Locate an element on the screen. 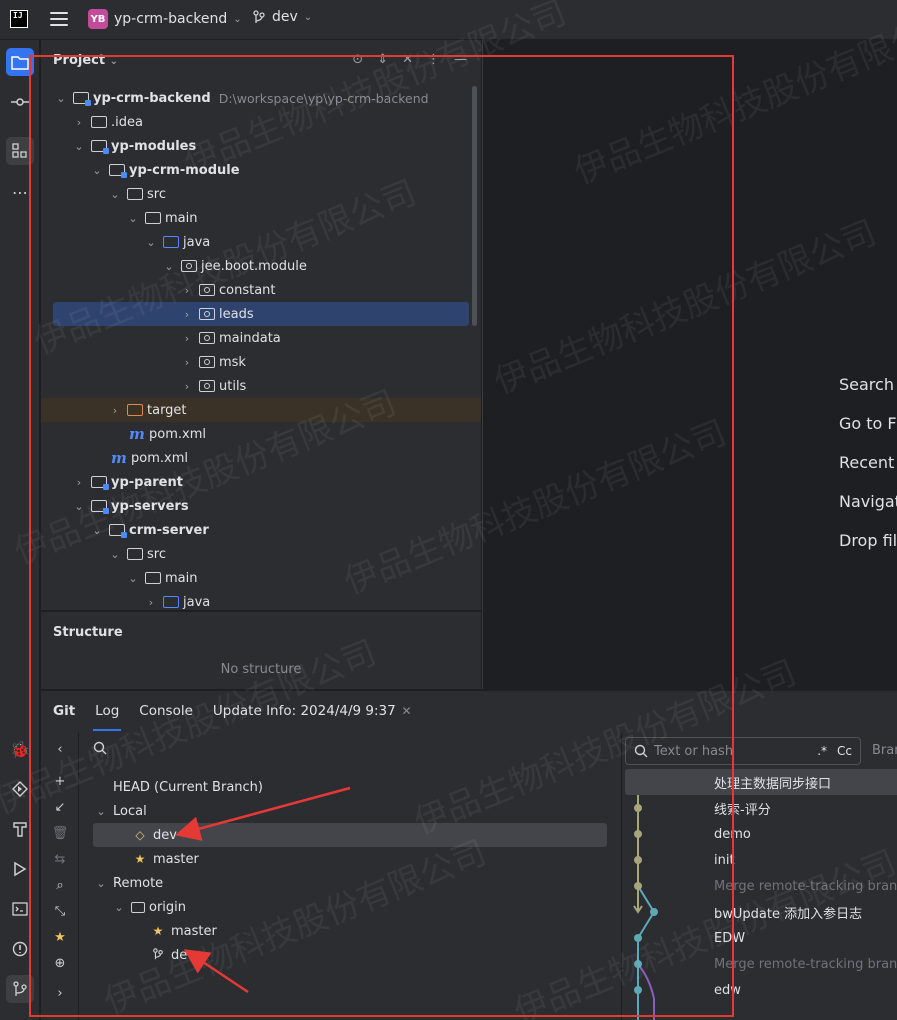  hint-search-everywhere: Search E is located at coordinates (868, 384).